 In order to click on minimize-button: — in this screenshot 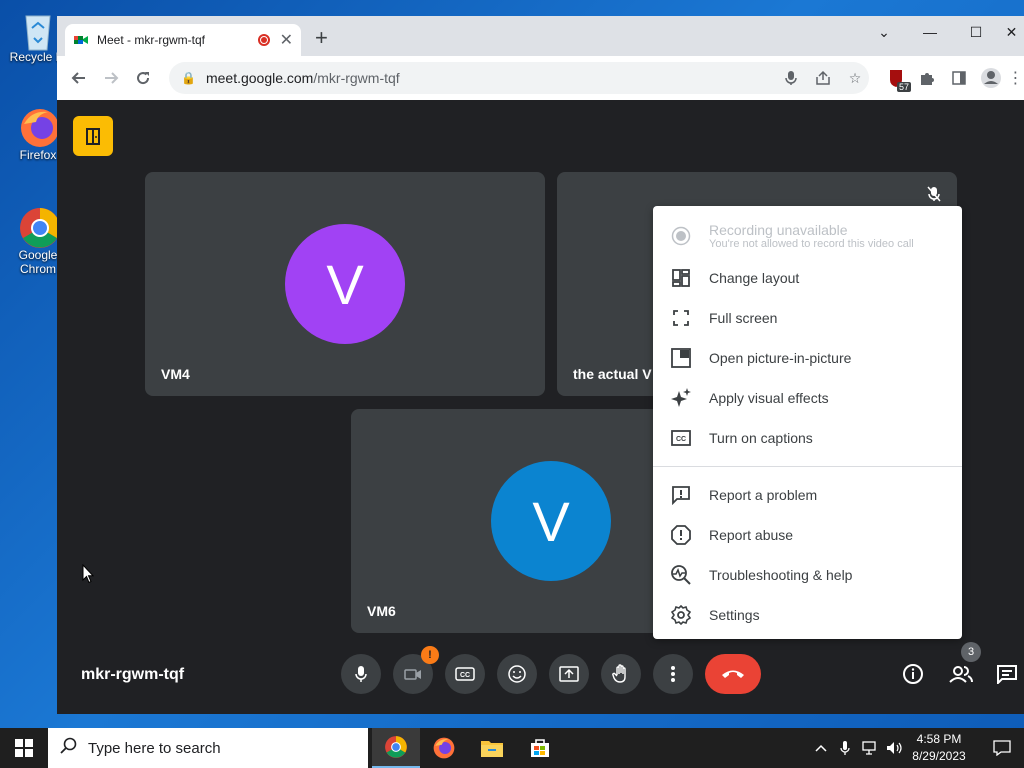, I will do `click(930, 32)`.